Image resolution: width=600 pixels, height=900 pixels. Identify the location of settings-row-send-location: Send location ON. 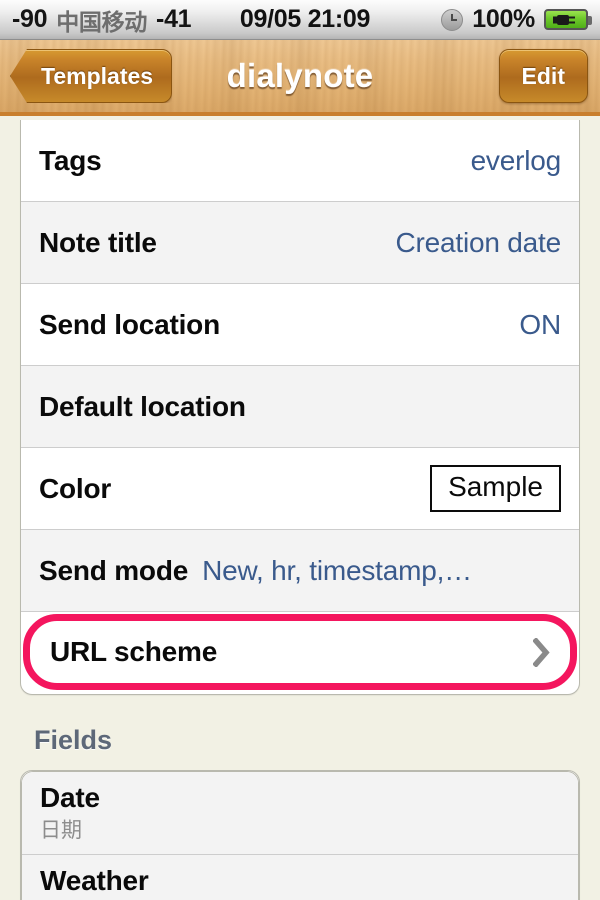
(300, 325).